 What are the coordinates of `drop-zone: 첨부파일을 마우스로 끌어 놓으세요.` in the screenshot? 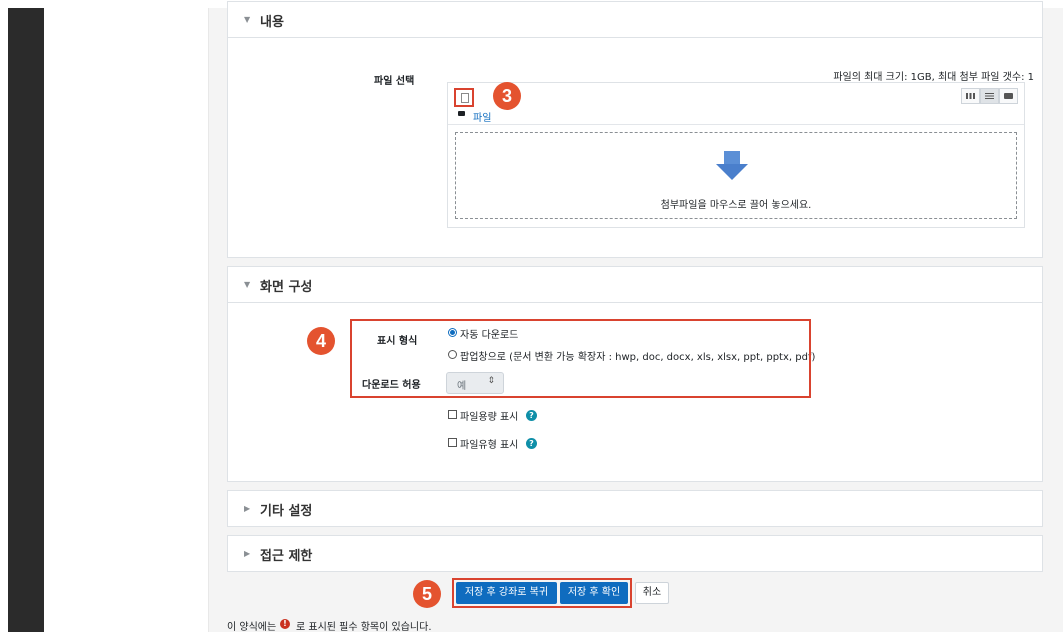 It's located at (736, 175).